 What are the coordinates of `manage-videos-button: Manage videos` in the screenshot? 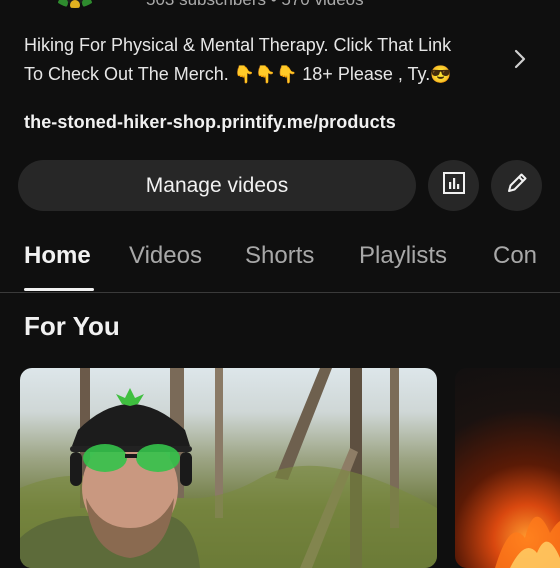 It's located at (217, 185).